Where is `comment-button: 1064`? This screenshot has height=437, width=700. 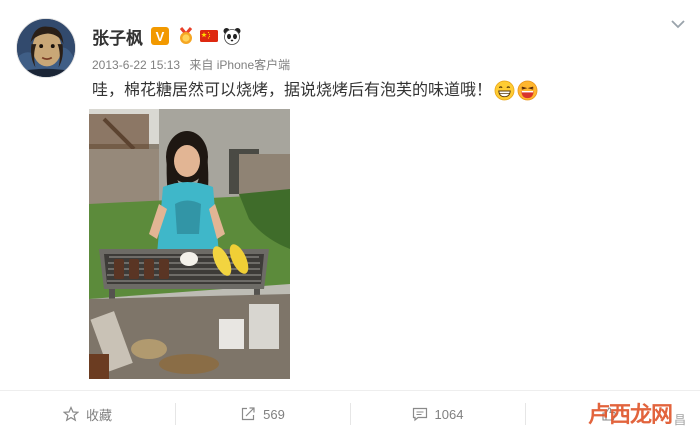 comment-button: 1064 is located at coordinates (437, 414).